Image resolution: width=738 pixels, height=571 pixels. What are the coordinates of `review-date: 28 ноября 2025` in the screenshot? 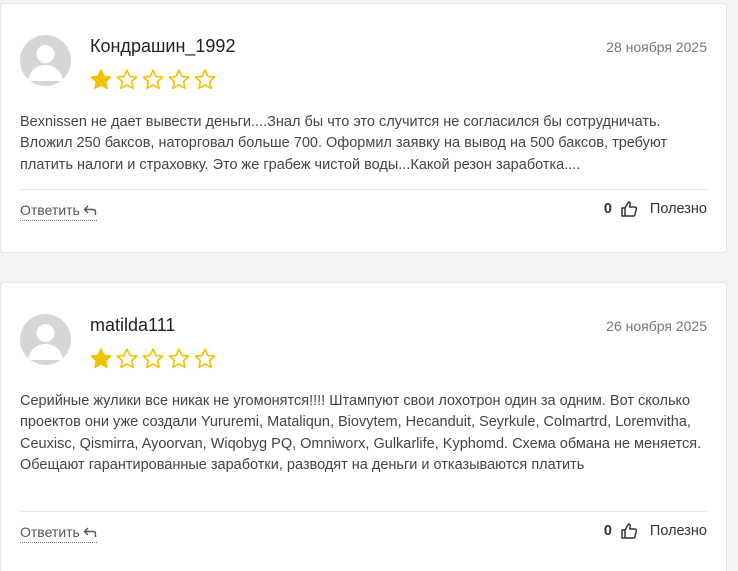 It's located at (656, 47).